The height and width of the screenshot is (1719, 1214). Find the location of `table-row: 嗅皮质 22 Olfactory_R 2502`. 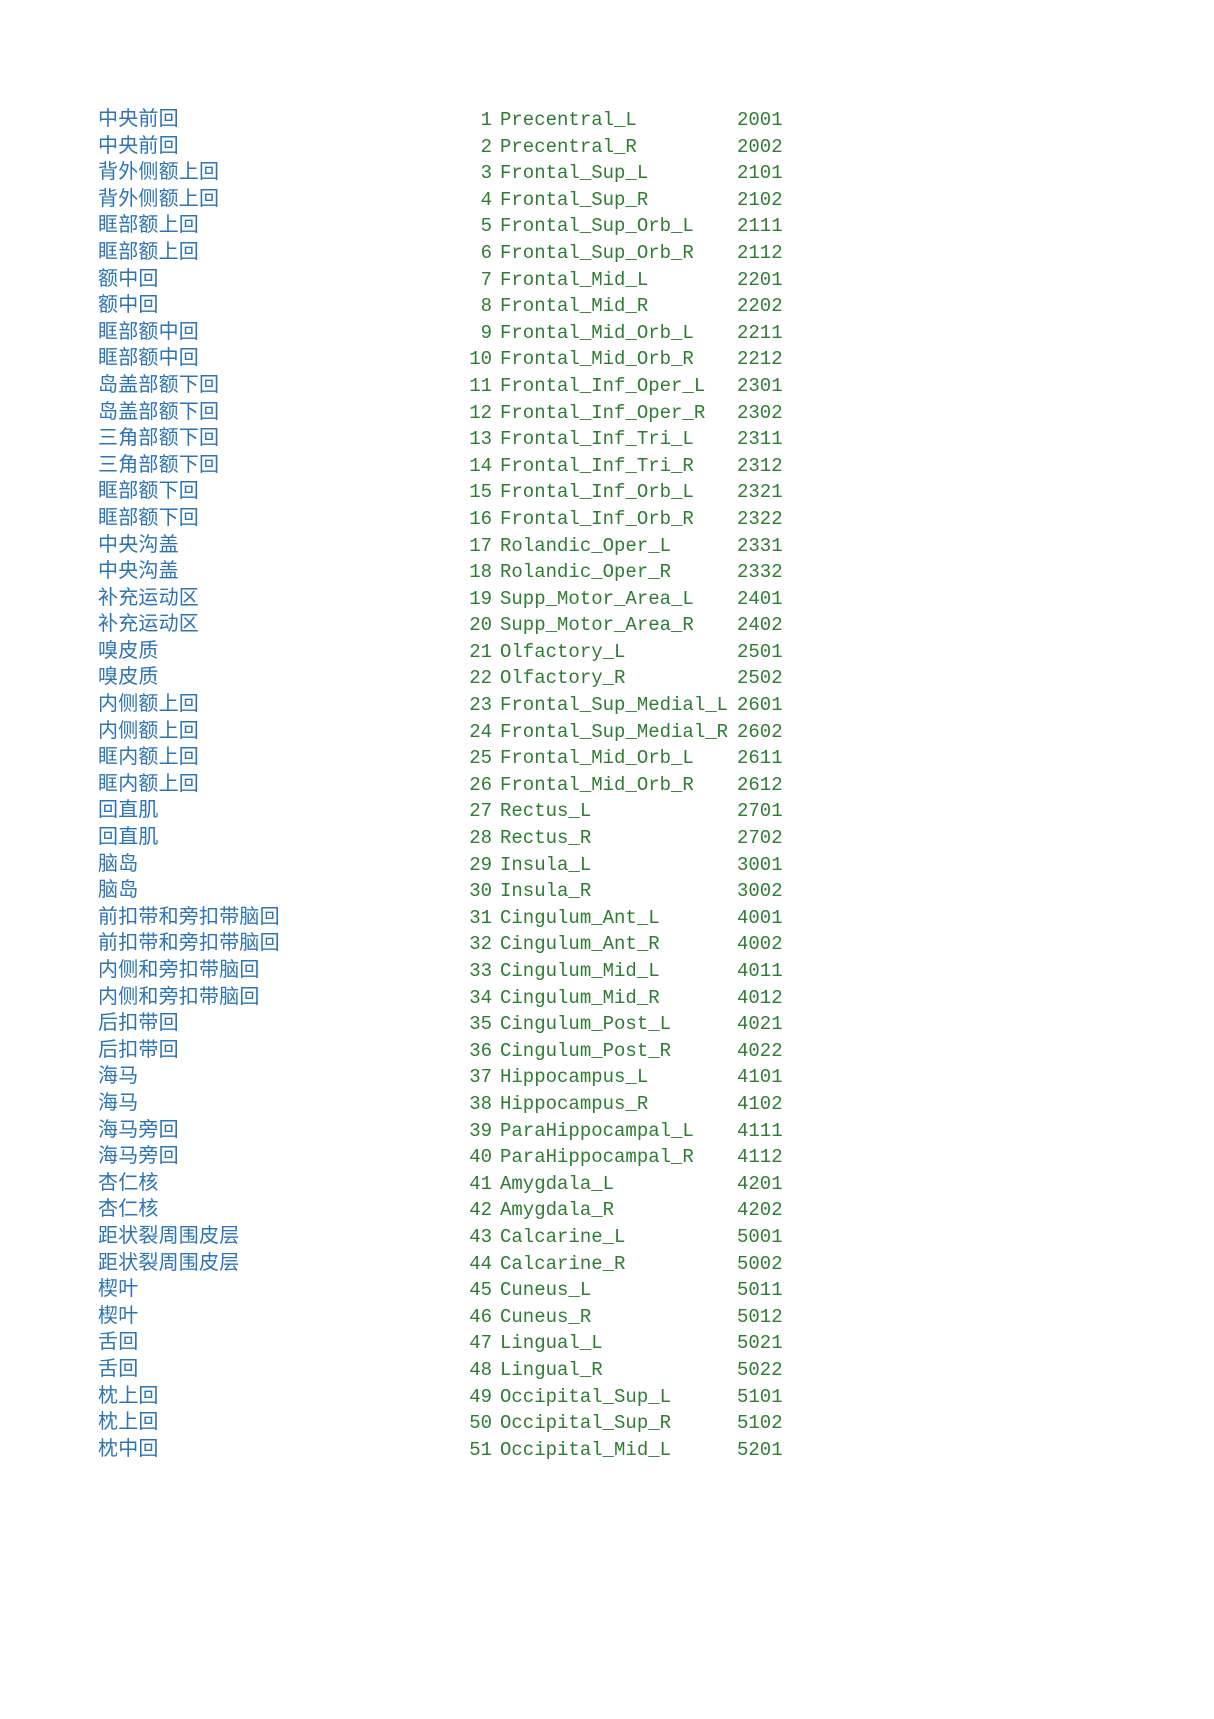

table-row: 嗅皮质 22 Olfactory_R 2502 is located at coordinates (448, 677).